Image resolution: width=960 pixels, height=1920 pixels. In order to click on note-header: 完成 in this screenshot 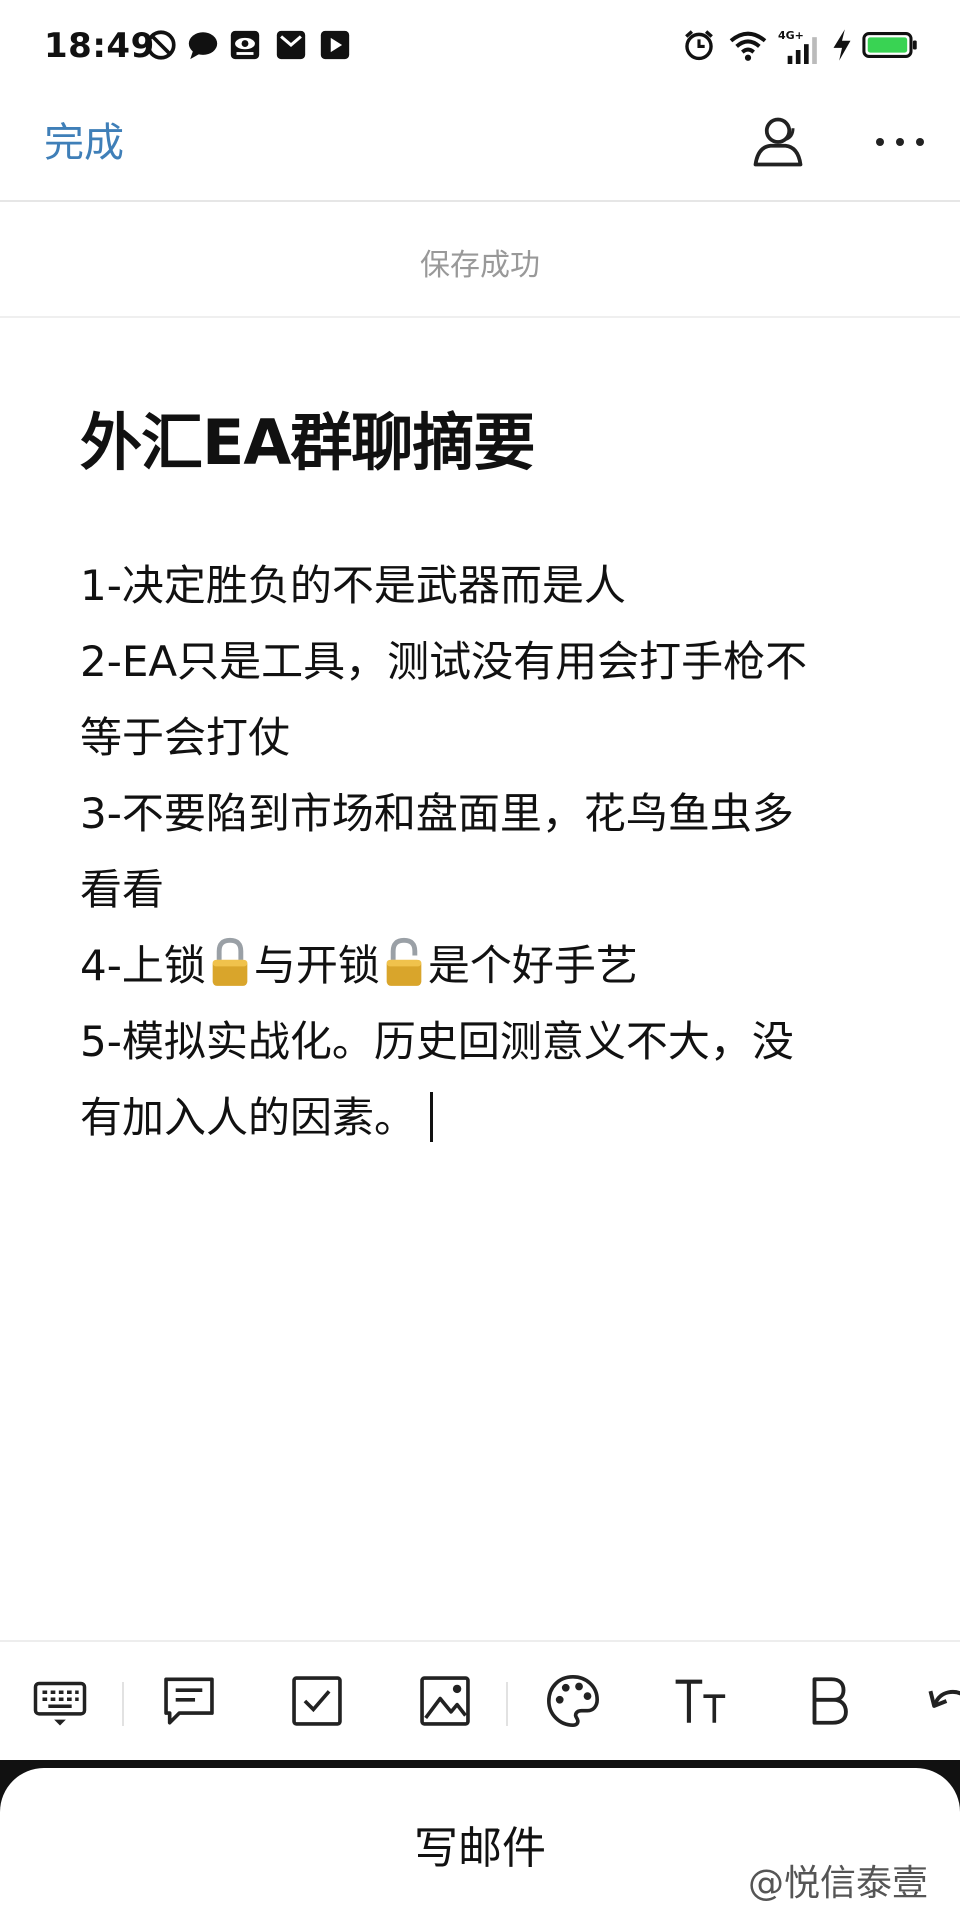, I will do `click(480, 149)`.